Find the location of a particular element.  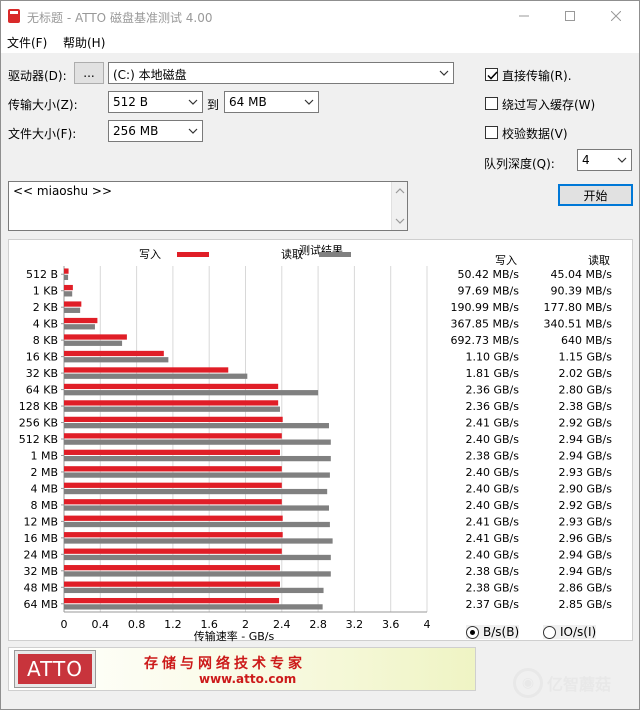

queue-depth-select: 4 is located at coordinates (604, 160).